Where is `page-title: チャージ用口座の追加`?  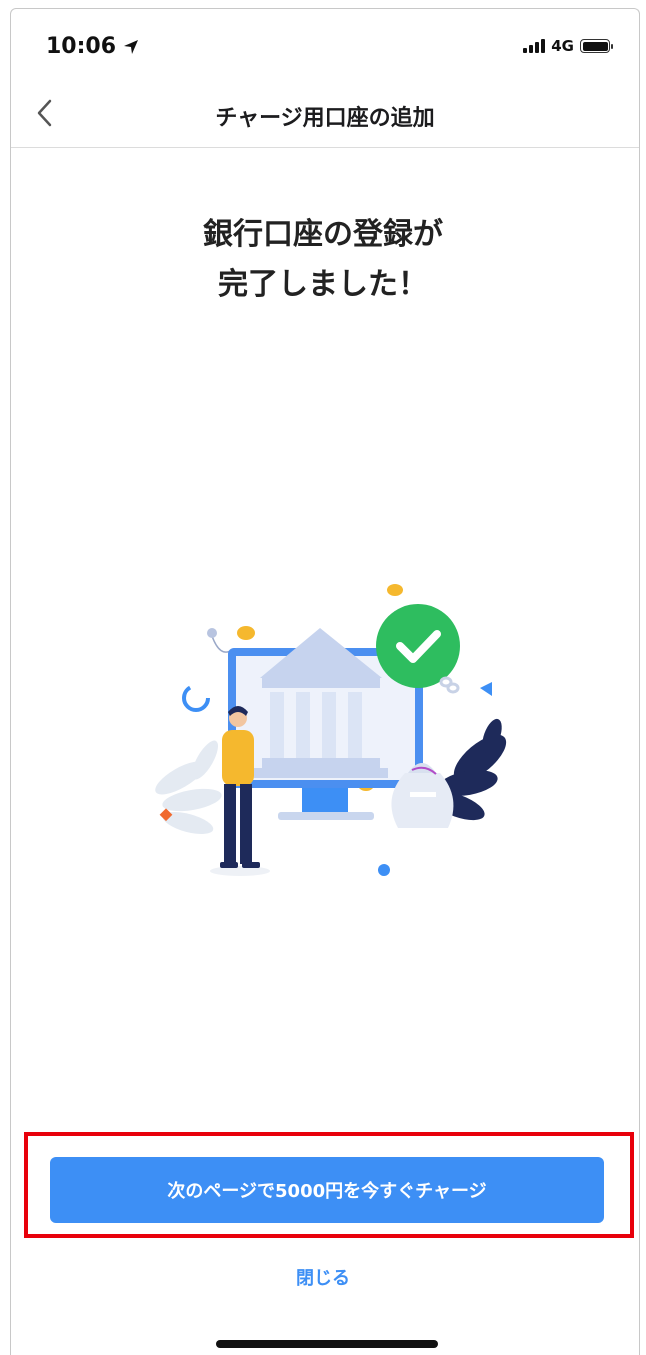
page-title: チャージ用口座の追加 is located at coordinates (325, 118).